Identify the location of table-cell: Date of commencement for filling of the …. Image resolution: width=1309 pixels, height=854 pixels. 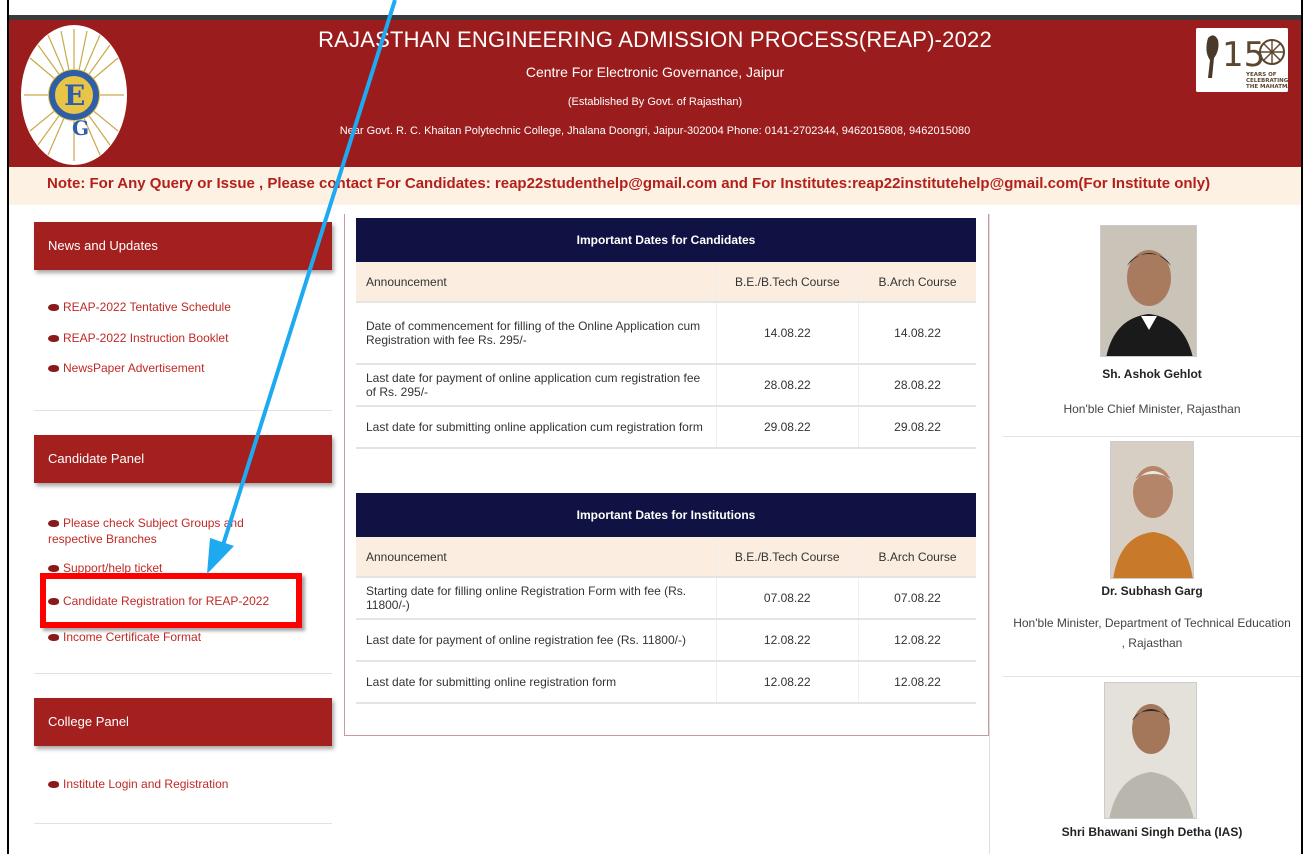
(536, 333).